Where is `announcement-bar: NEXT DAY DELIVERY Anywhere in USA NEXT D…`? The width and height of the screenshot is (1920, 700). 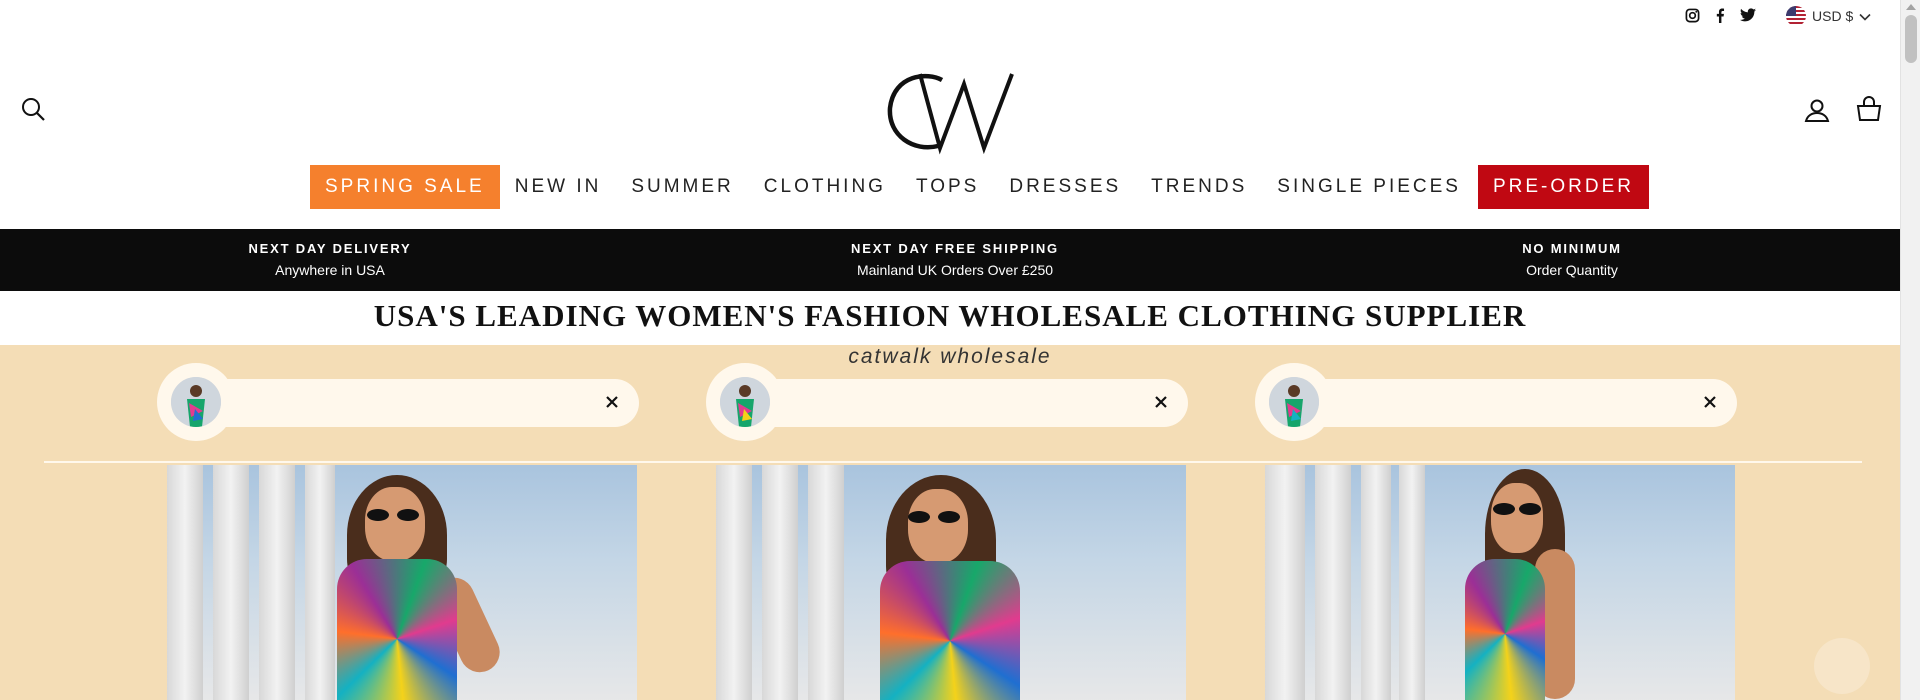 announcement-bar: NEXT DAY DELIVERY Anywhere in USA NEXT D… is located at coordinates (950, 260).